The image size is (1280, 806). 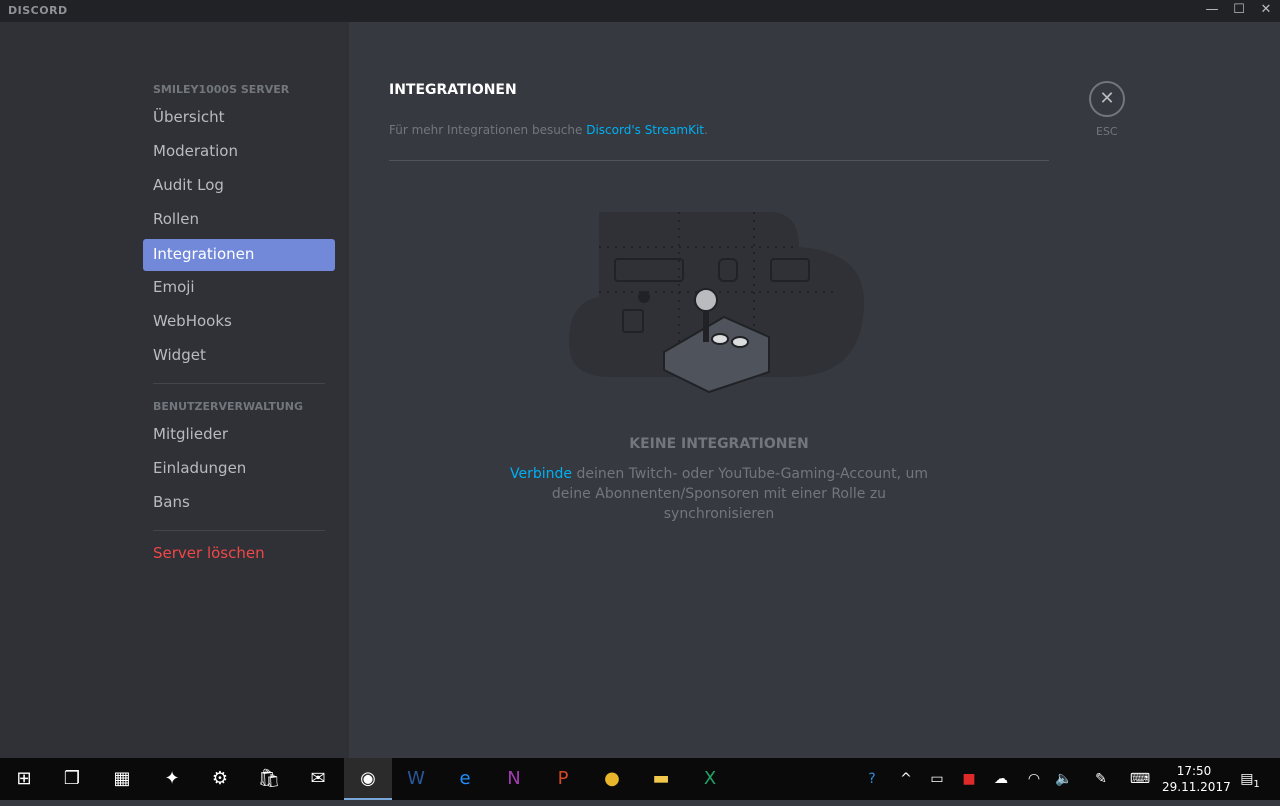 I want to click on joystick-illustration, so click(x=716, y=303).